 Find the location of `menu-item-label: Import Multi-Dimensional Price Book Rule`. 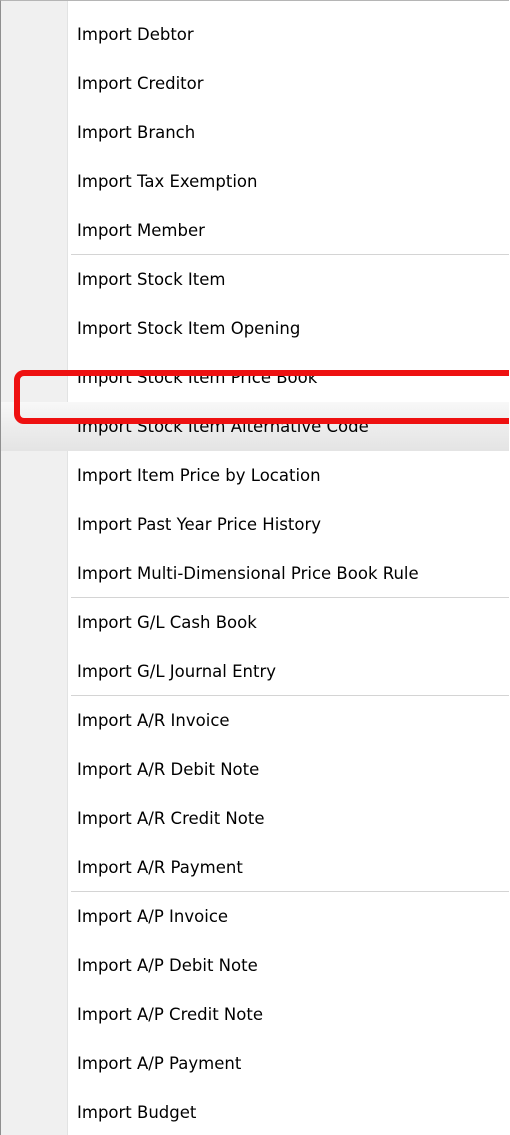

menu-item-label: Import Multi-Dimensional Price Book Rule is located at coordinates (248, 573).